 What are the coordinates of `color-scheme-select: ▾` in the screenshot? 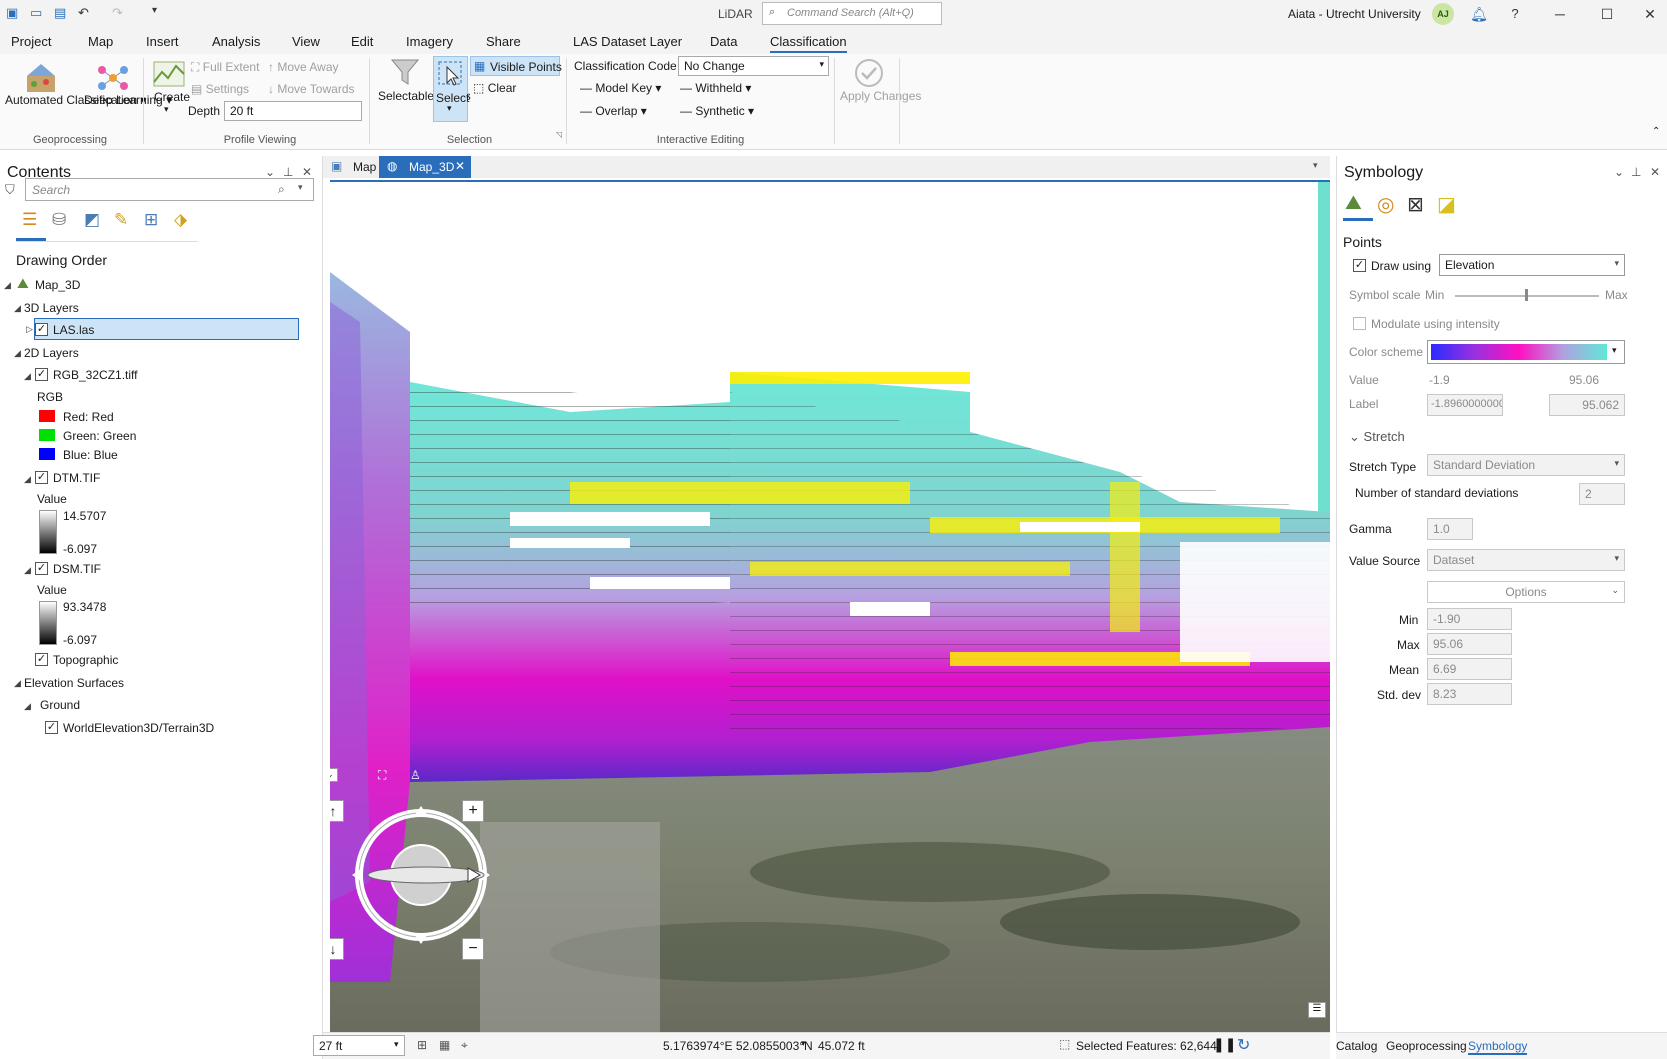 It's located at (1526, 352).